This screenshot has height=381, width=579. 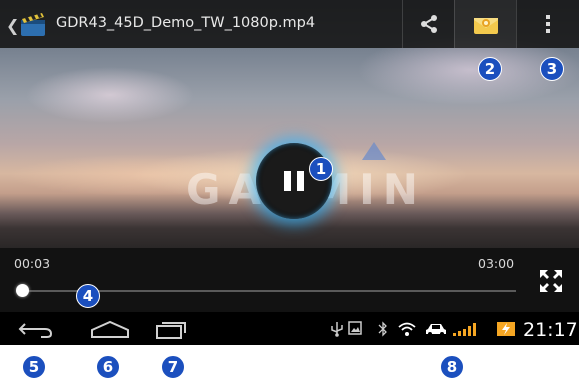 I want to click on back-button, so click(x=36, y=328).